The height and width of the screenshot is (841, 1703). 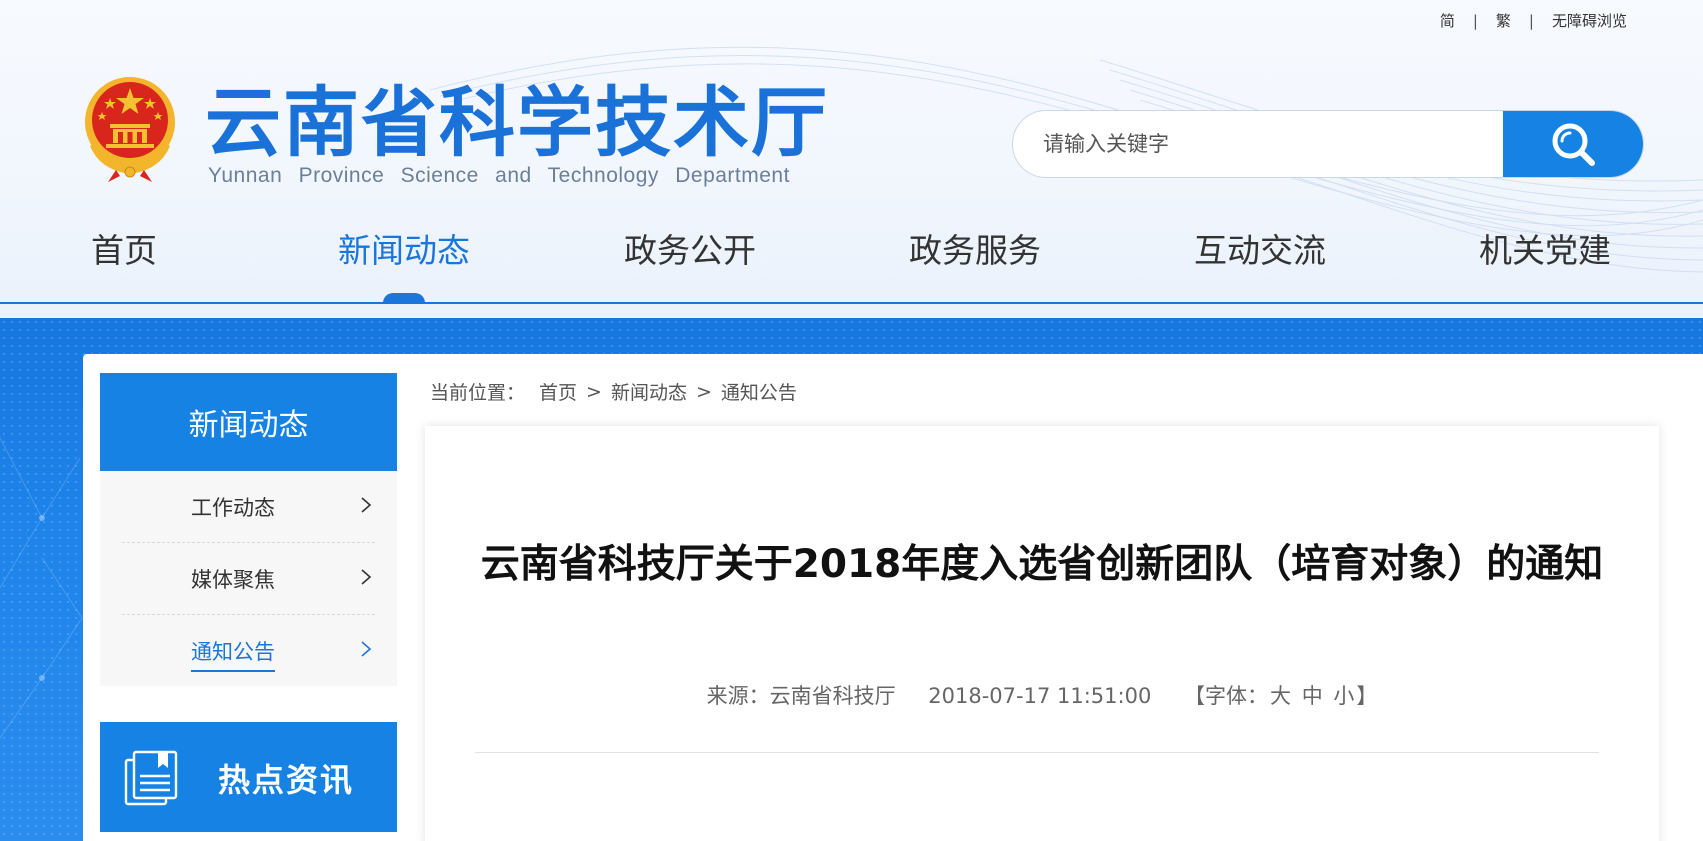 I want to click on sidebar-item-label: 媒体聚焦, so click(x=233, y=580).